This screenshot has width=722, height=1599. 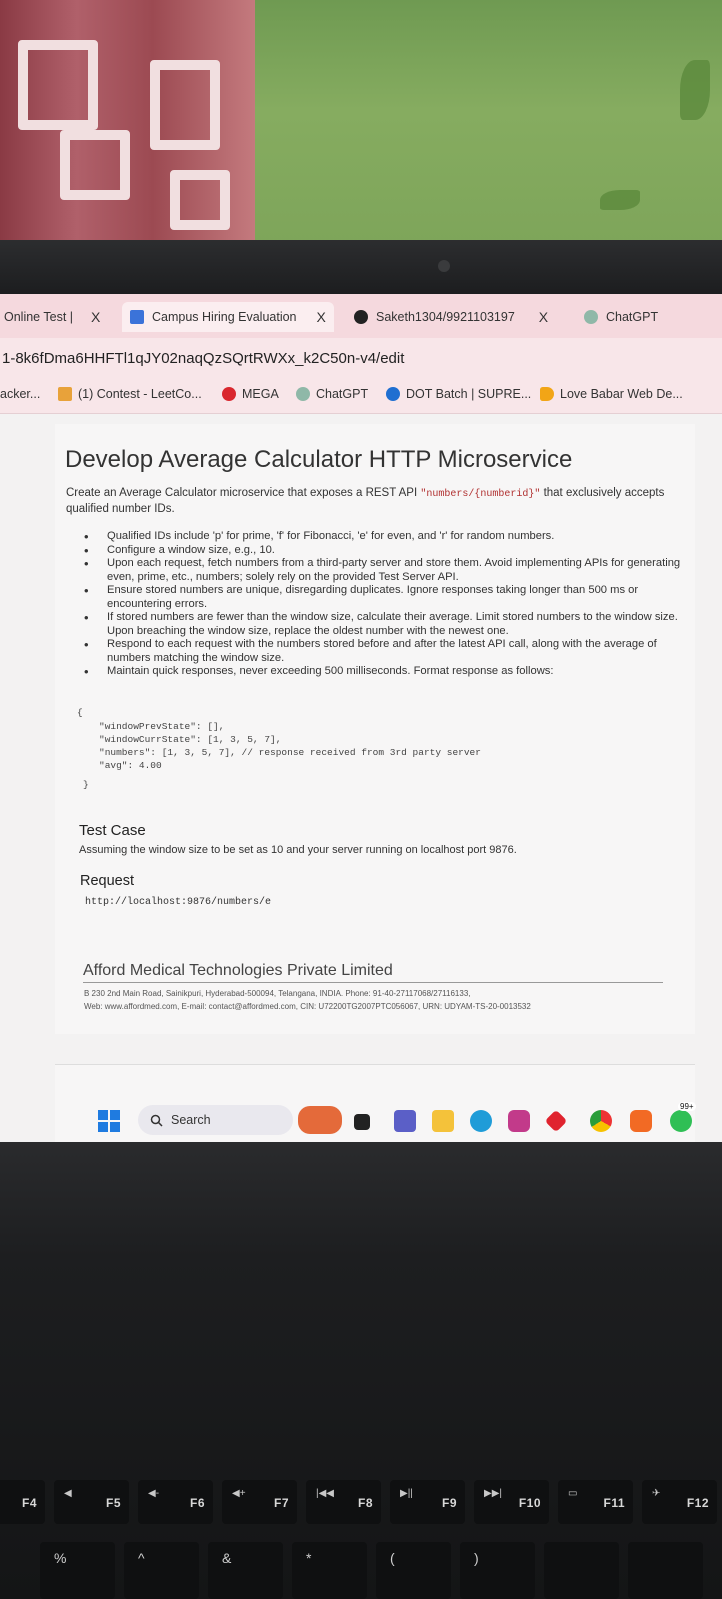 What do you see at coordinates (178, 902) in the screenshot?
I see `request-url: http://localhost:9876/numbers/e` at bounding box center [178, 902].